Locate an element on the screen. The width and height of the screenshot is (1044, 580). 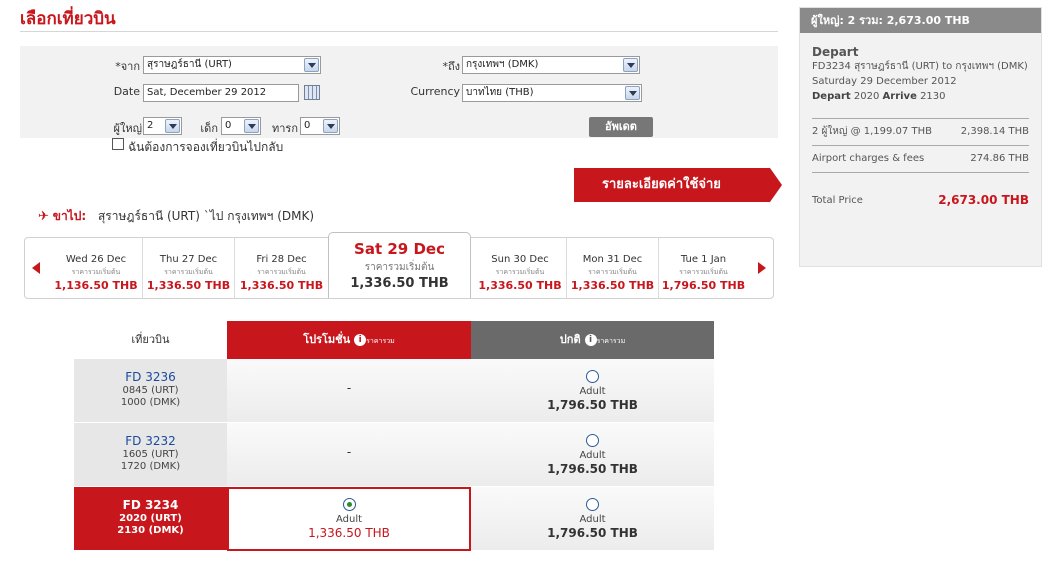
fare-details-button: รายละเอียดค่าใช้จ่าย is located at coordinates (678, 185).